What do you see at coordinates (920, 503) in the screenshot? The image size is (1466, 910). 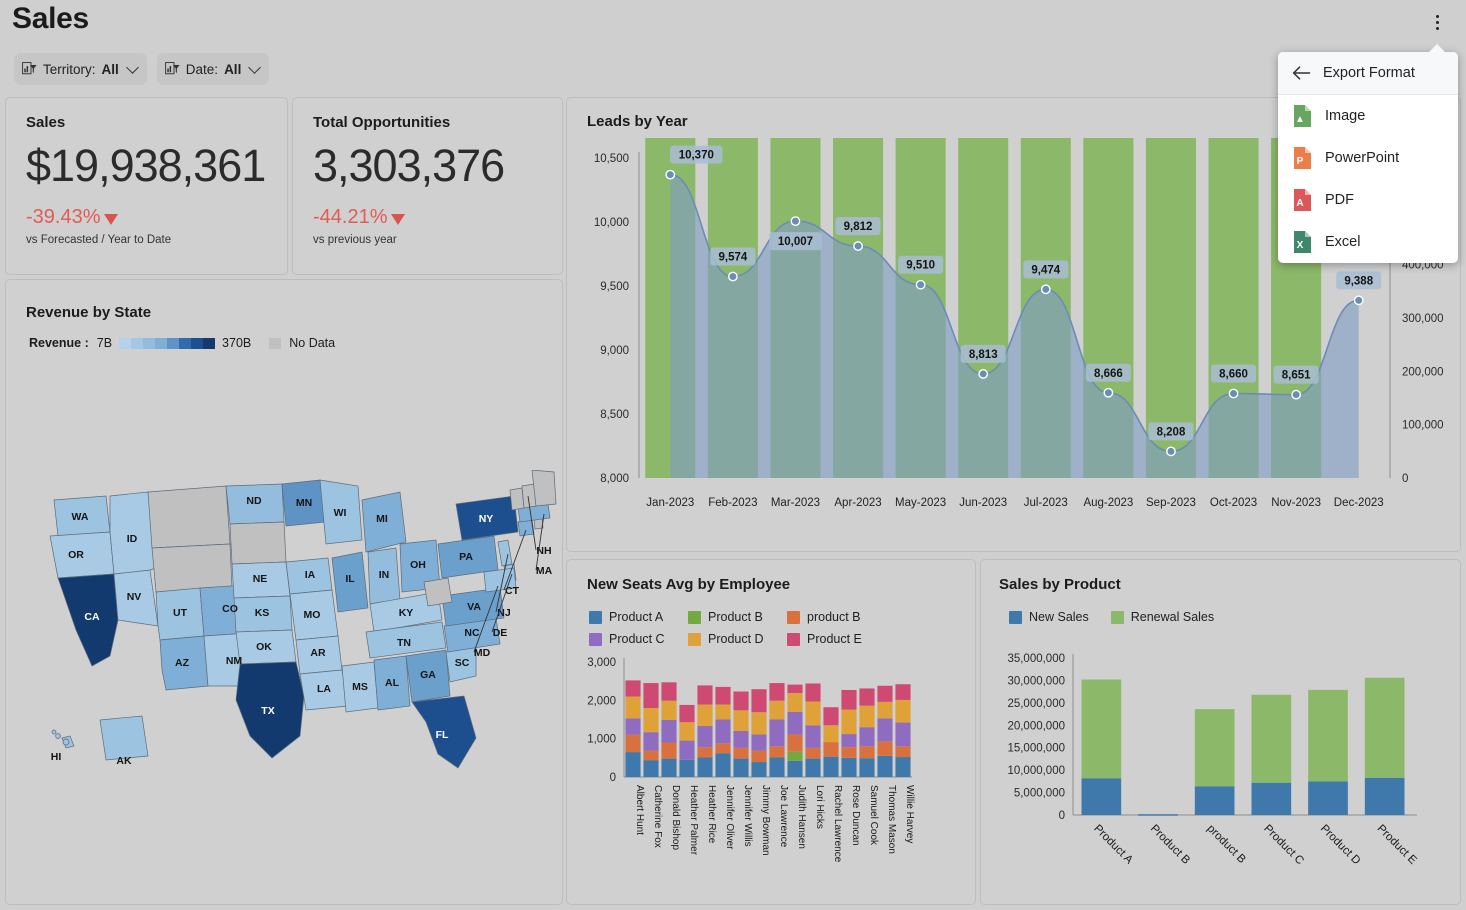 I see `svg-text: May-2023` at bounding box center [920, 503].